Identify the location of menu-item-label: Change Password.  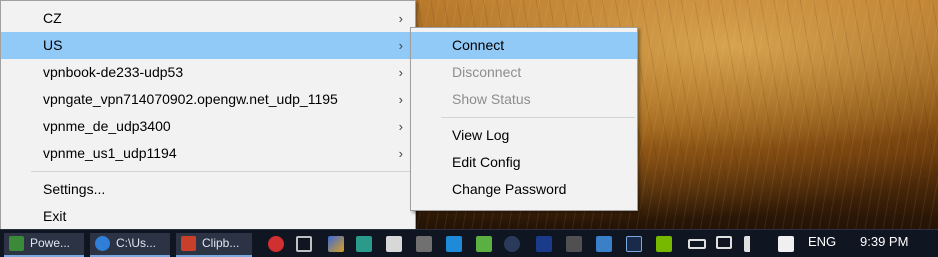
(509, 189).